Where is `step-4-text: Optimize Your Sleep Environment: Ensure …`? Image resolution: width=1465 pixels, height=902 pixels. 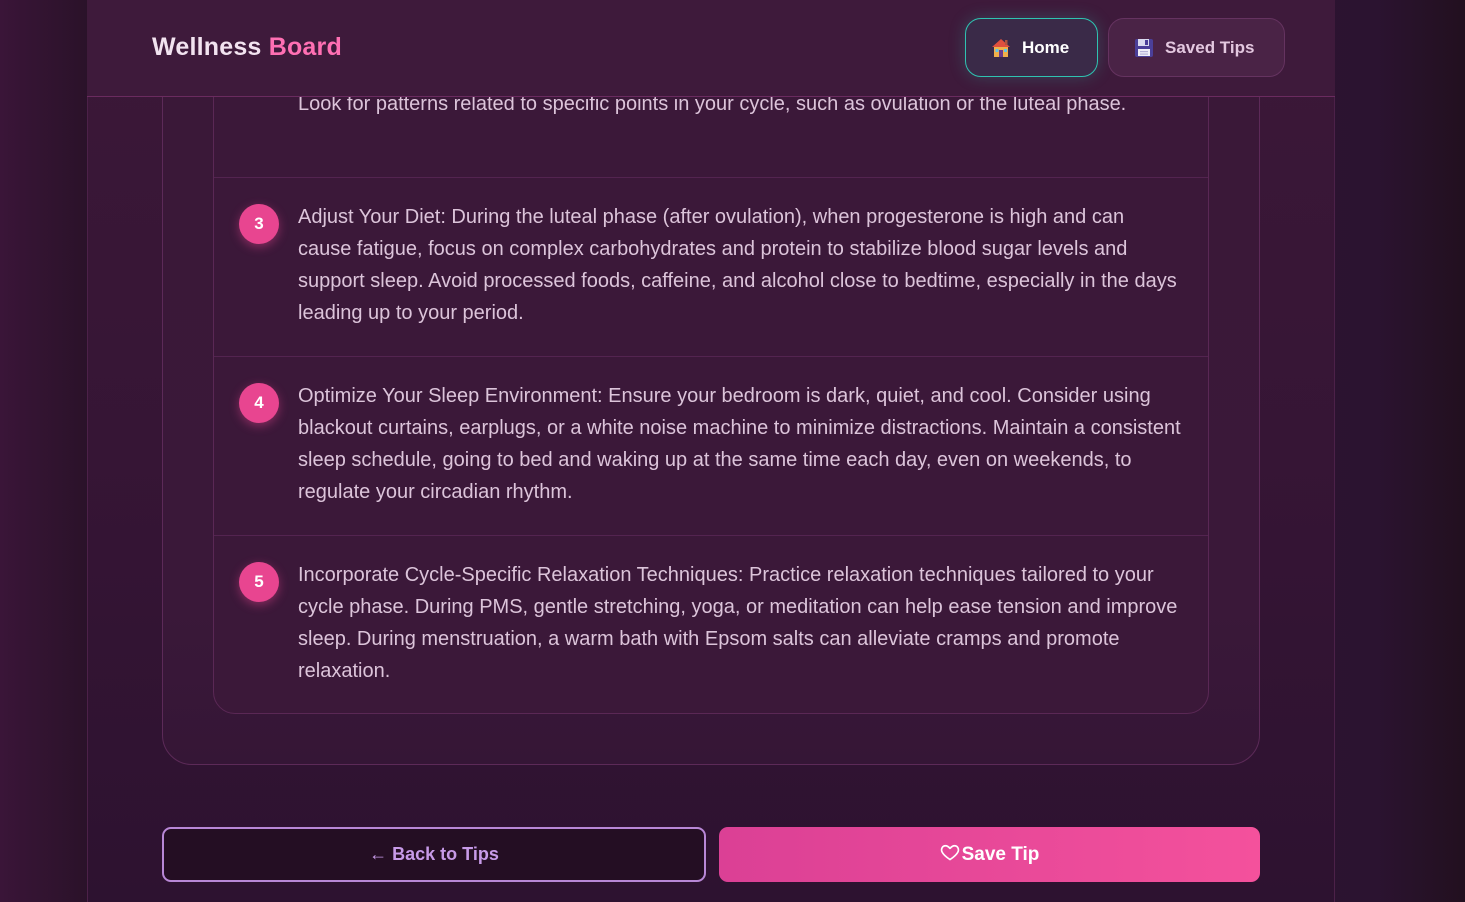 step-4-text: Optimize Your Sleep Environment: Ensure … is located at coordinates (739, 444).